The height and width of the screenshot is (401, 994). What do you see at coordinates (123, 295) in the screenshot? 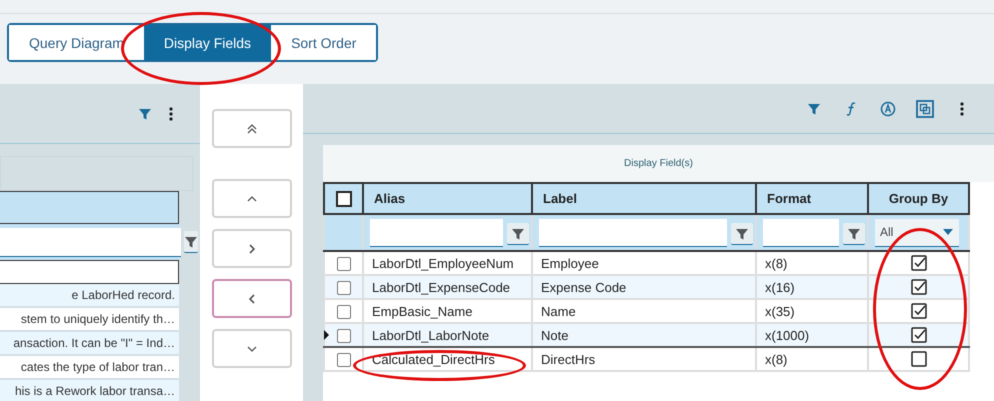
I see `grid-cell-text: e LaborHed record.` at bounding box center [123, 295].